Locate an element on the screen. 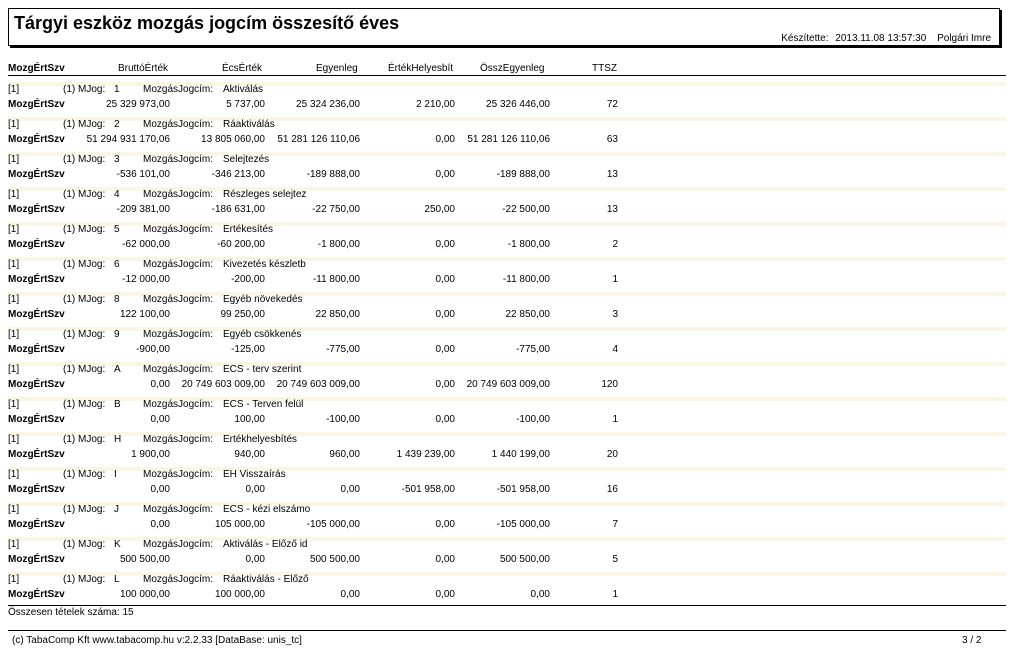 The image size is (1014, 662). row-mozgas-name: Kivezetés készletb is located at coordinates (264, 264).